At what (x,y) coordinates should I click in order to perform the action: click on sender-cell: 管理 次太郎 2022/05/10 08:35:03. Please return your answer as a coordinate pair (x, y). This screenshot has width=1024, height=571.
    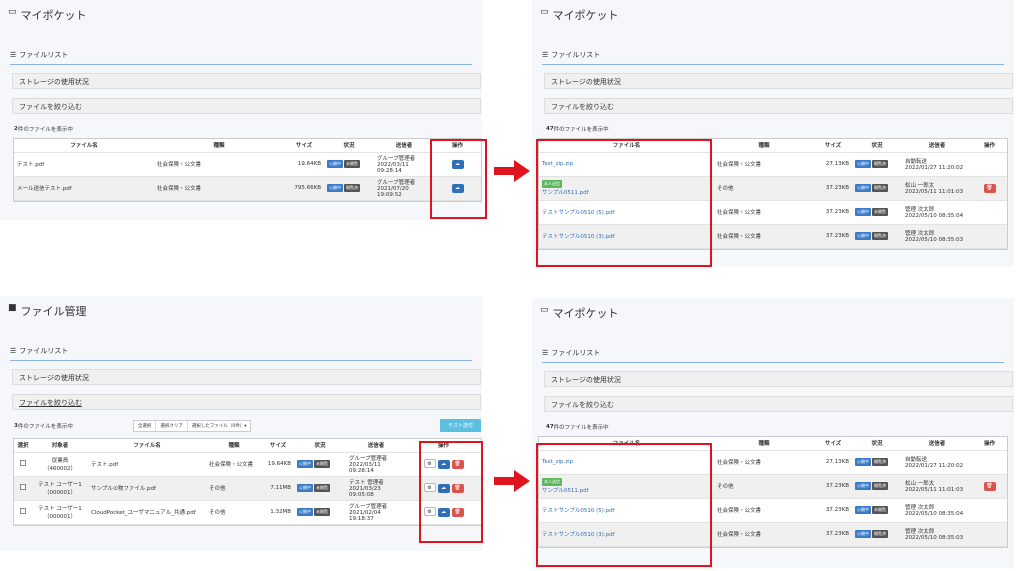
    Looking at the image, I should click on (937, 534).